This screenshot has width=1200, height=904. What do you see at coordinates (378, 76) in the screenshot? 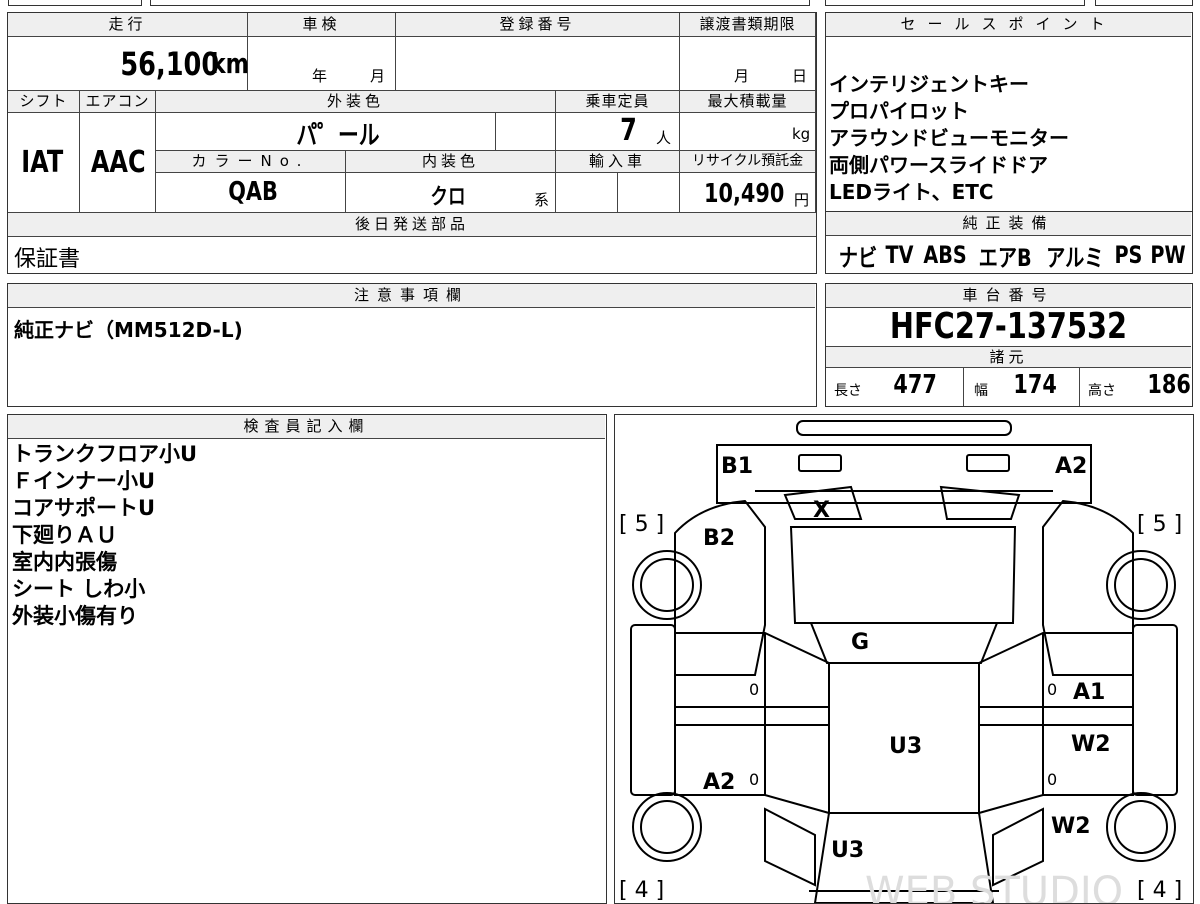
I see `inspection-month-unit: 月` at bounding box center [378, 76].